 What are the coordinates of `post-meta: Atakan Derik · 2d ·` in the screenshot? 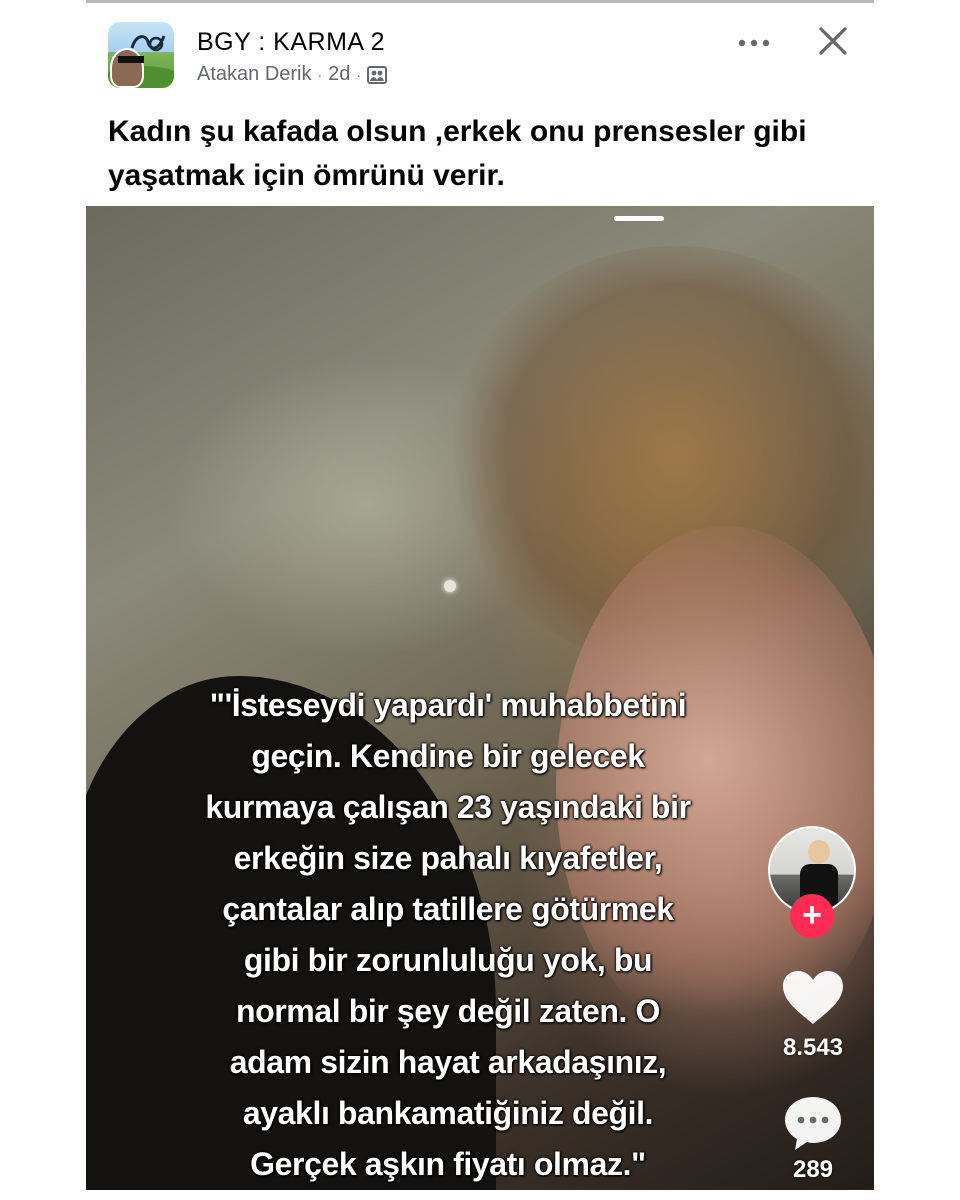 It's located at (292, 74).